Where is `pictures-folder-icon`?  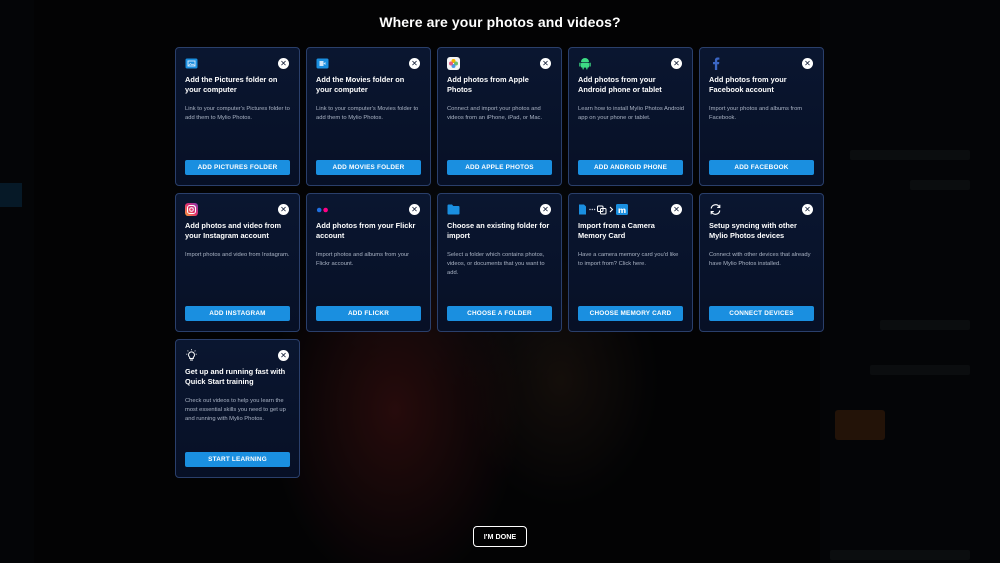 pictures-folder-icon is located at coordinates (191, 63).